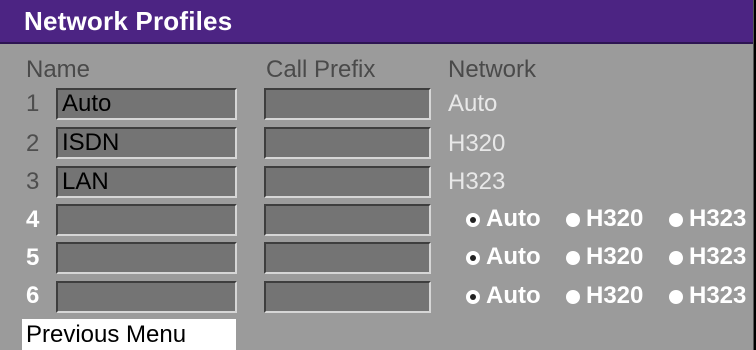  I want to click on profile-name-field: Auto, so click(146, 104).